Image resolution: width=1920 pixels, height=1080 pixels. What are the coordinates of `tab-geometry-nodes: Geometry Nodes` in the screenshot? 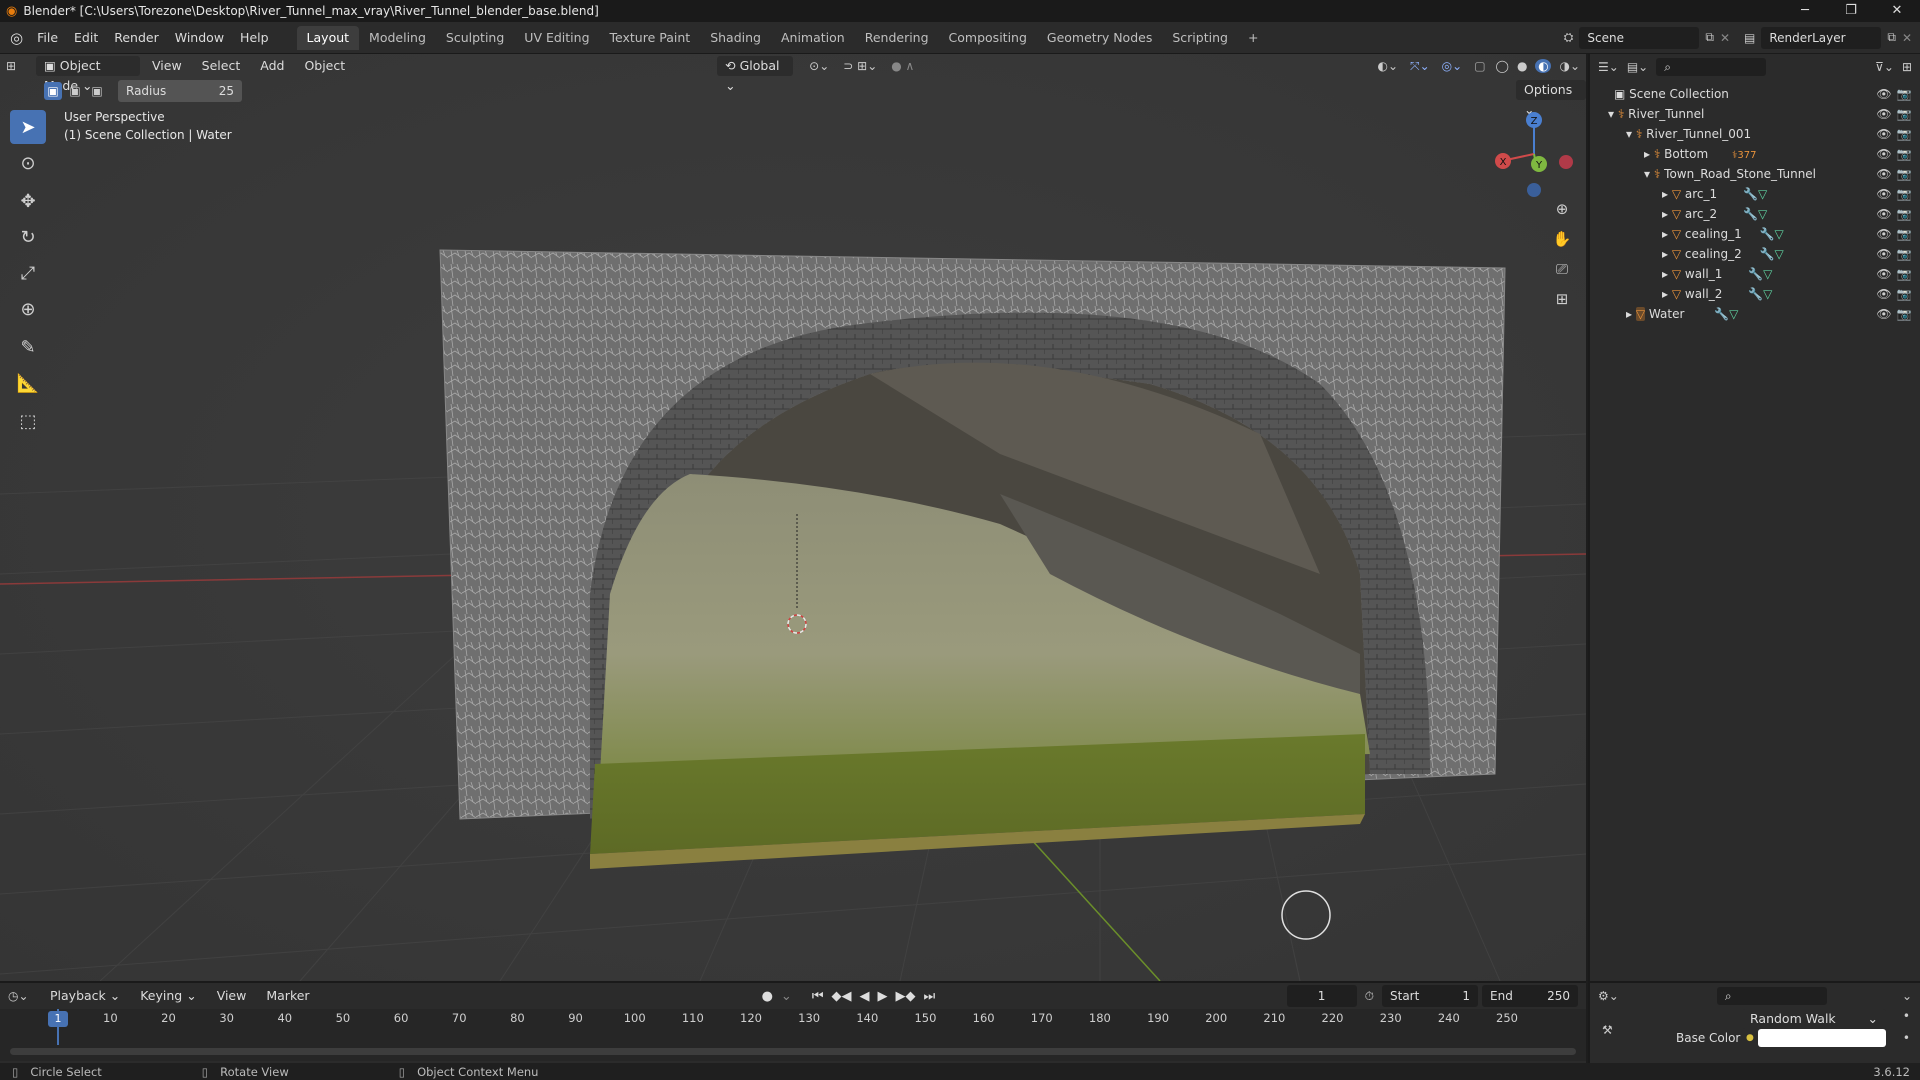 It's located at (1099, 38).